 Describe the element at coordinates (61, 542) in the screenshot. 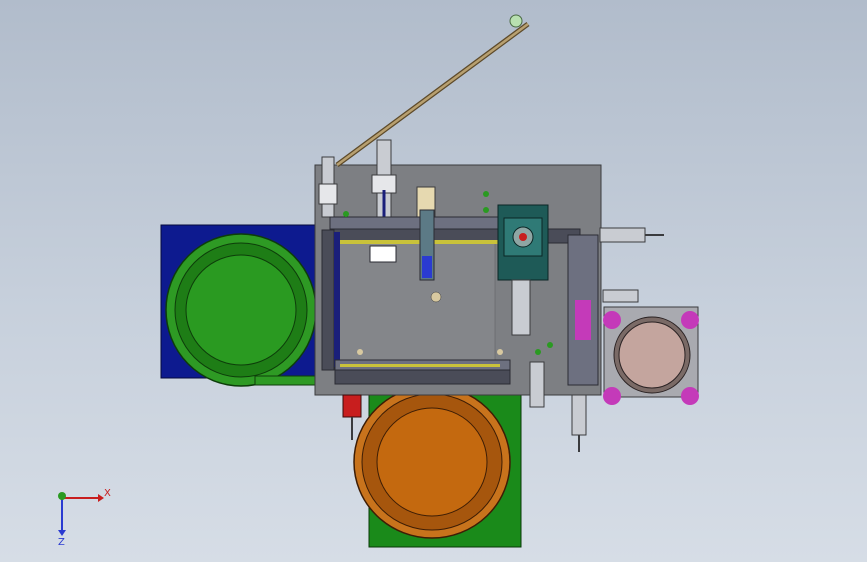

I see `axis-z-label: Z` at that location.